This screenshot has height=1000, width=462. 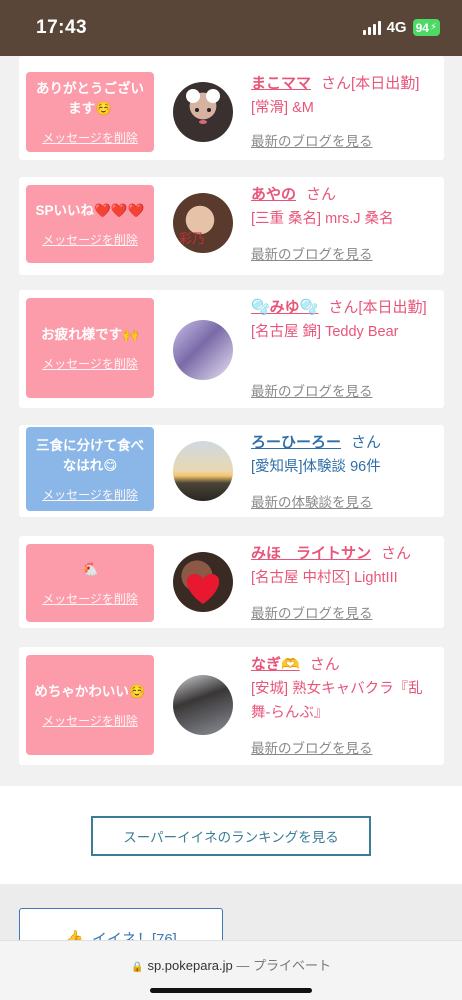 I want to click on message-bubble: SPいいね❤️❤️❤️ メッセージを削除, so click(x=90, y=224).